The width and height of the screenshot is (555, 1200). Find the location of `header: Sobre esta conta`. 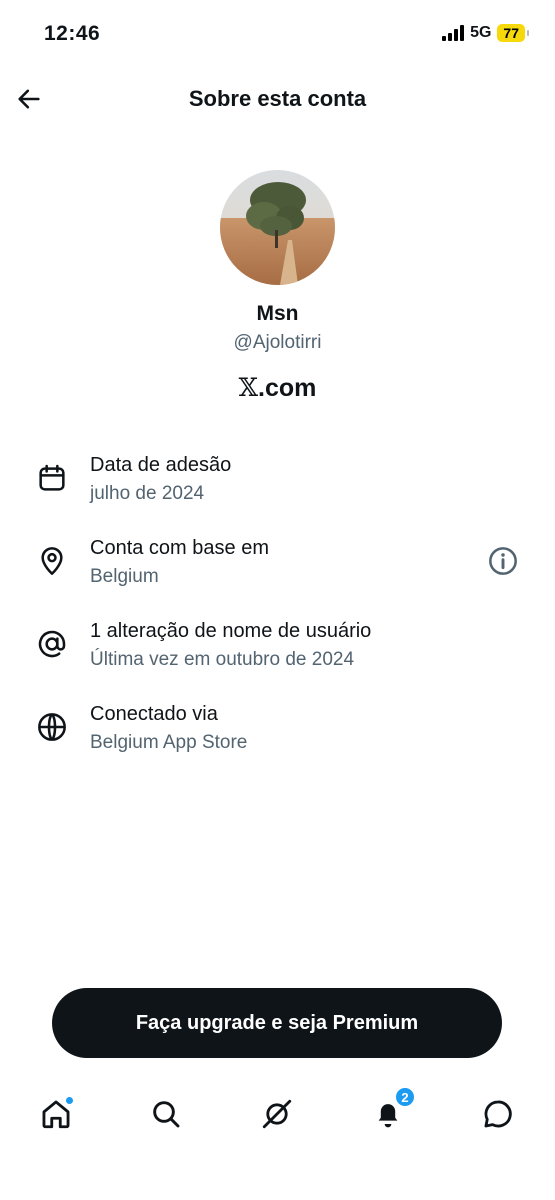

header: Sobre esta conta is located at coordinates (277, 99).